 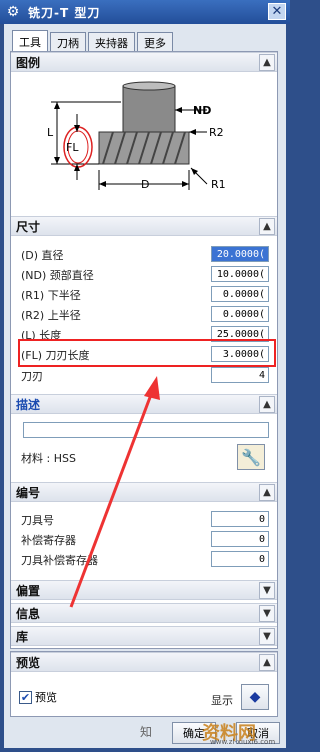 I want to click on flashlight-icon: ◆, so click(x=255, y=697).